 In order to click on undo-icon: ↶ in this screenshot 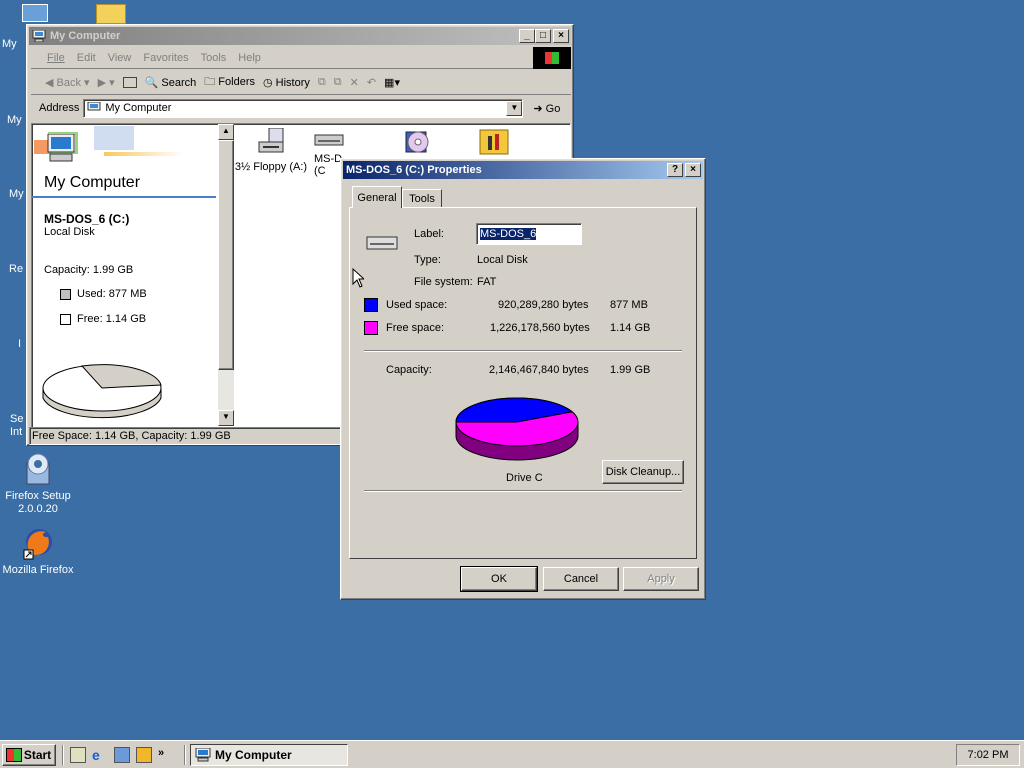, I will do `click(371, 82)`.